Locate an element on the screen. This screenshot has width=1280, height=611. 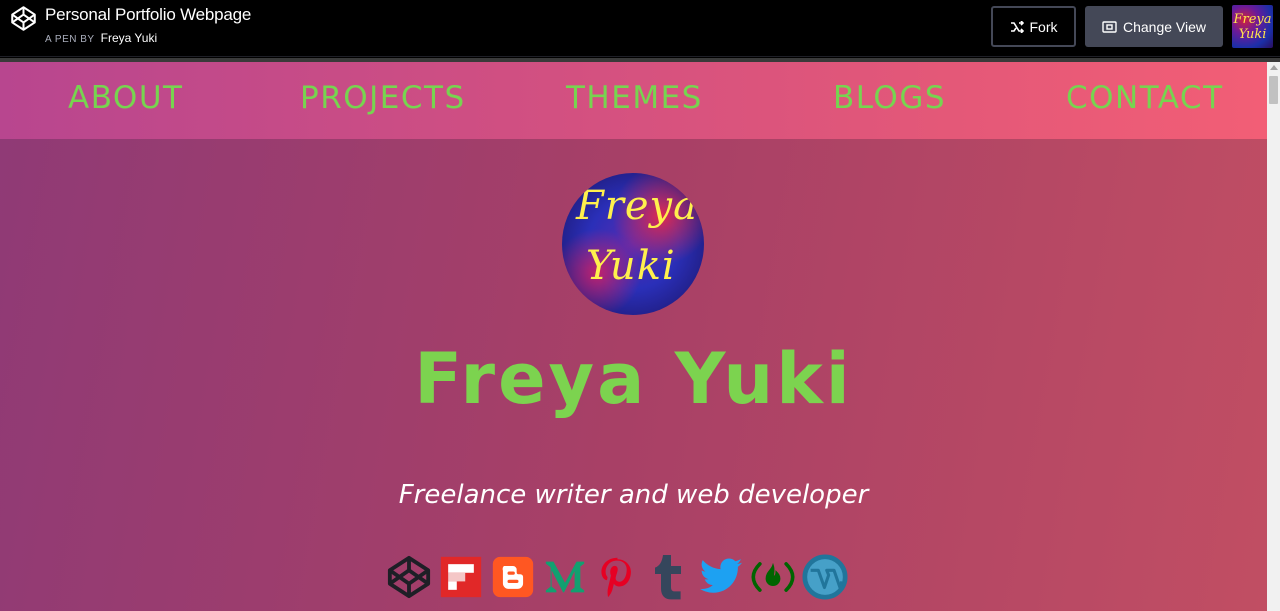
blogger-link is located at coordinates (513, 577).